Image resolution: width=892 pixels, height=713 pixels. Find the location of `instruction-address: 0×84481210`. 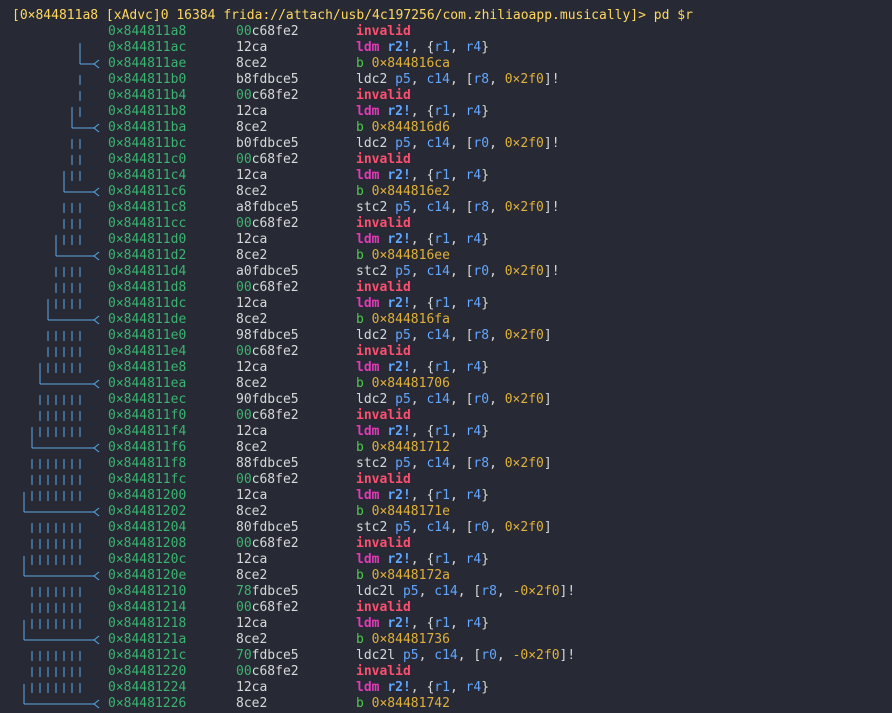

instruction-address: 0×84481210 is located at coordinates (147, 591).